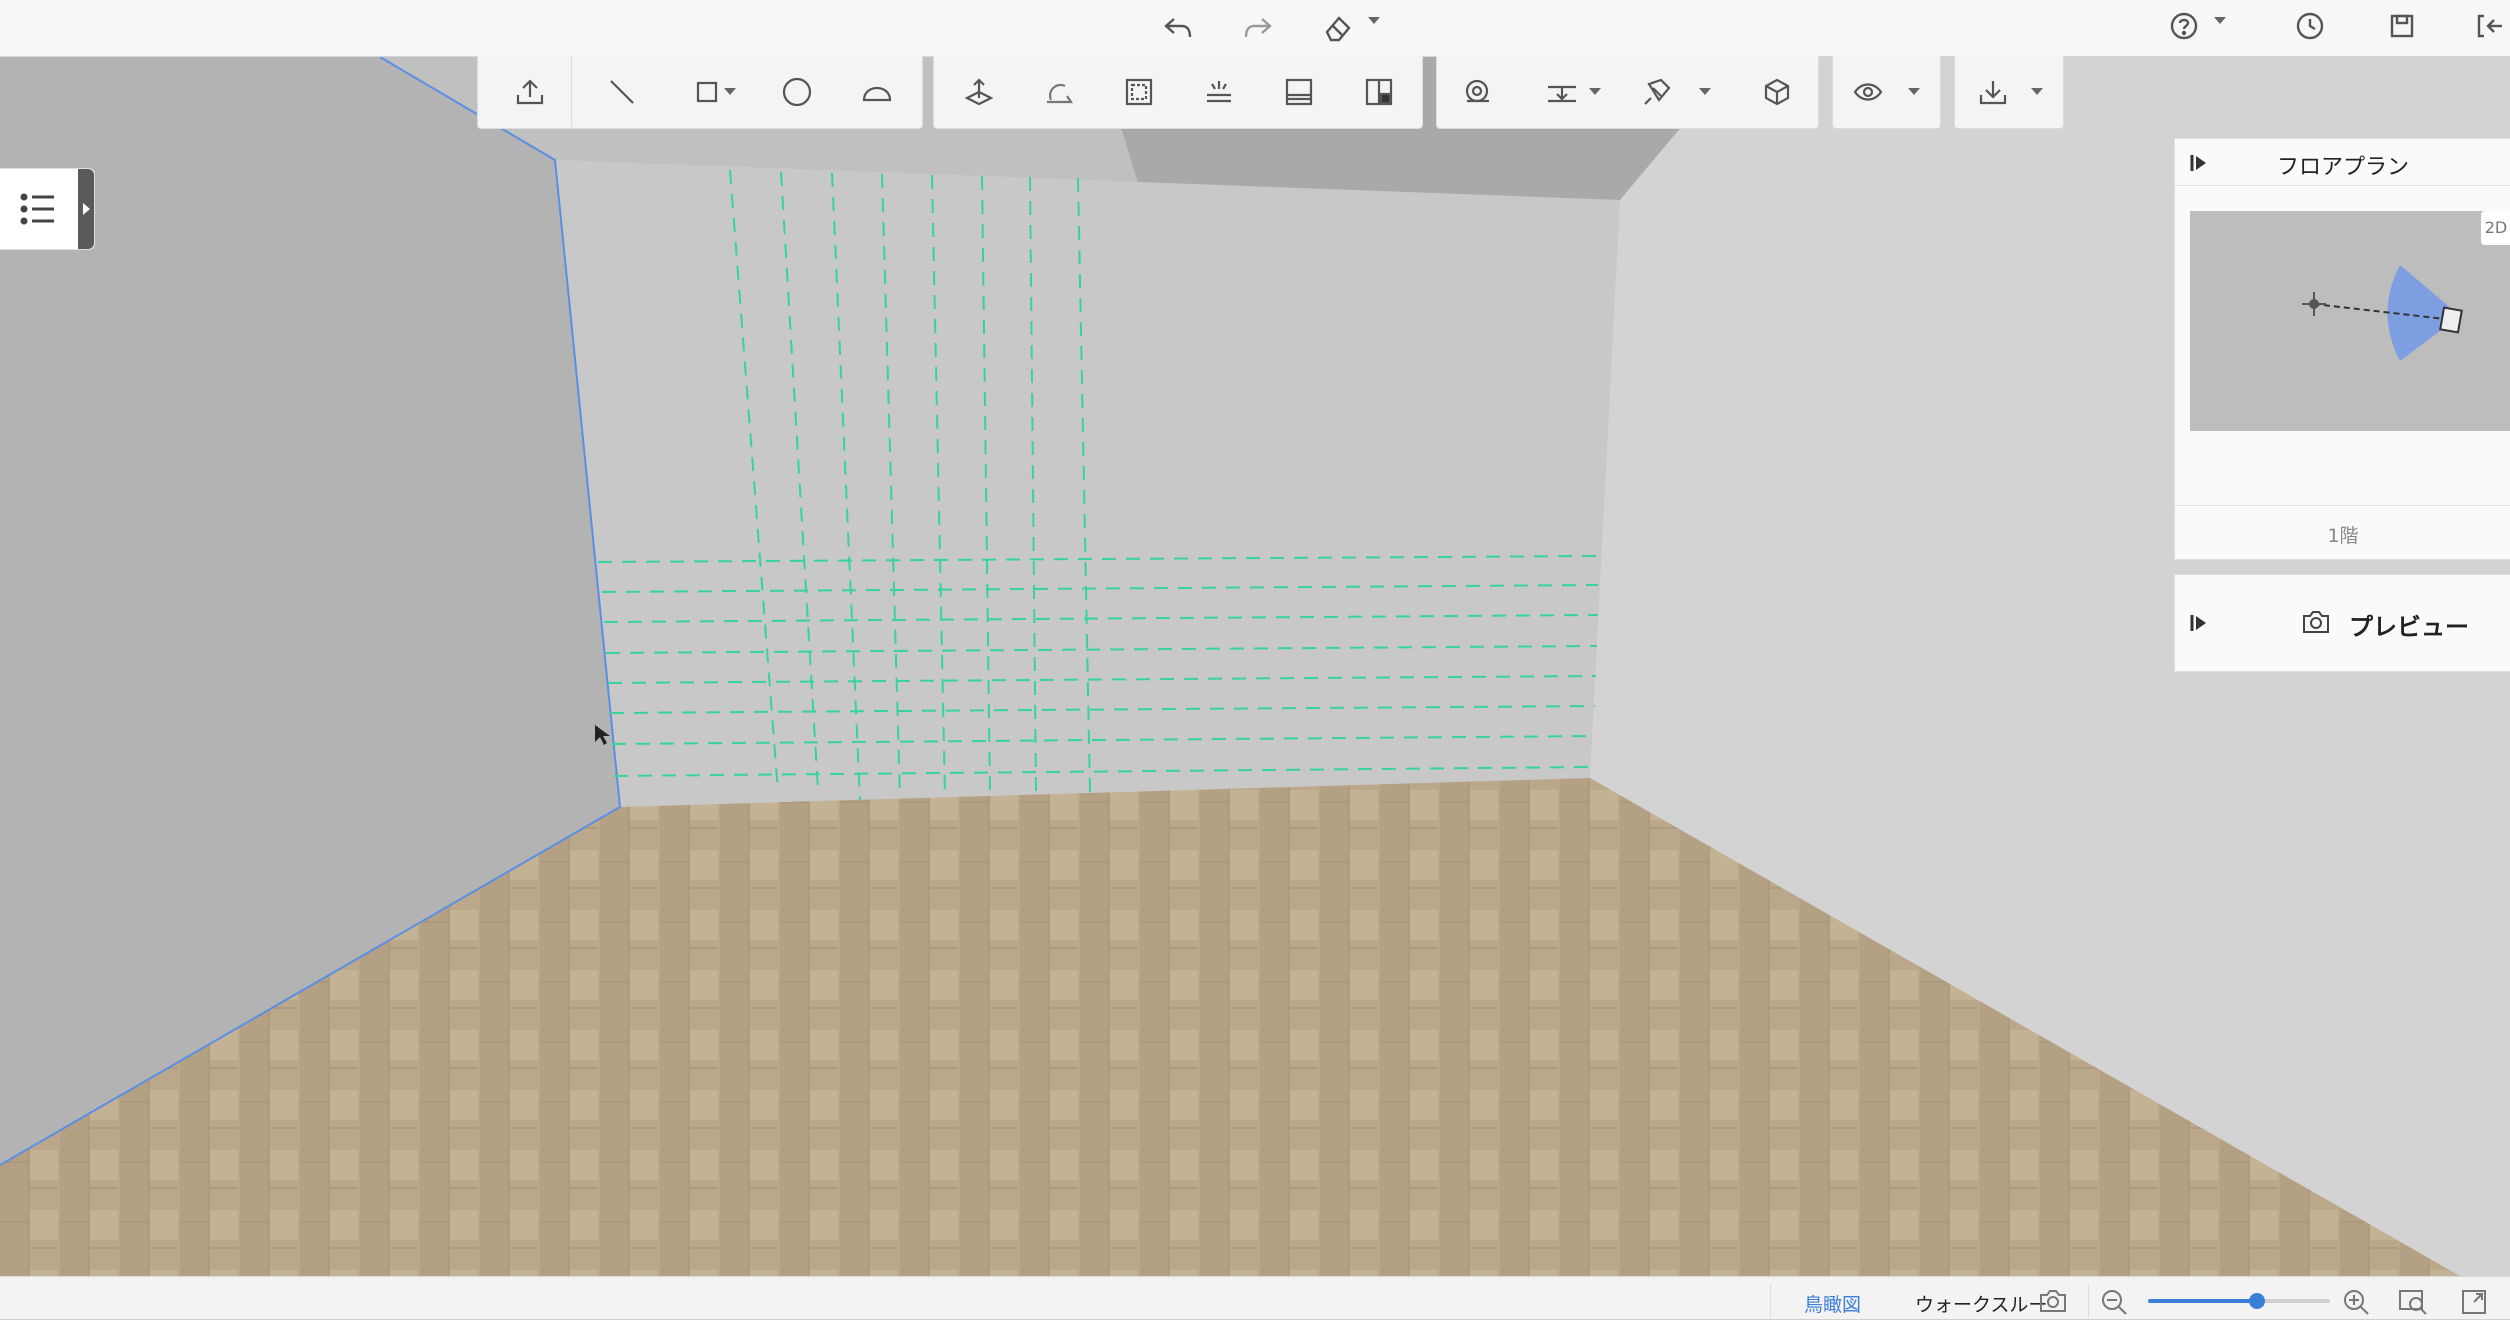  I want to click on toolbar-group-import, so click(529, 92).